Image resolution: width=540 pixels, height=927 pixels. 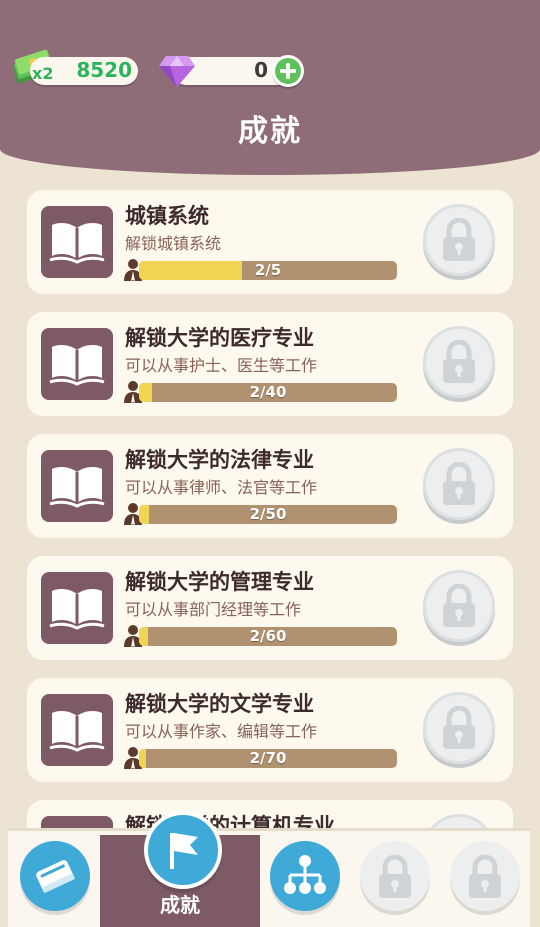 What do you see at coordinates (270, 242) in the screenshot?
I see `achievement-card: 城镇系统 解锁城镇系统 2/5` at bounding box center [270, 242].